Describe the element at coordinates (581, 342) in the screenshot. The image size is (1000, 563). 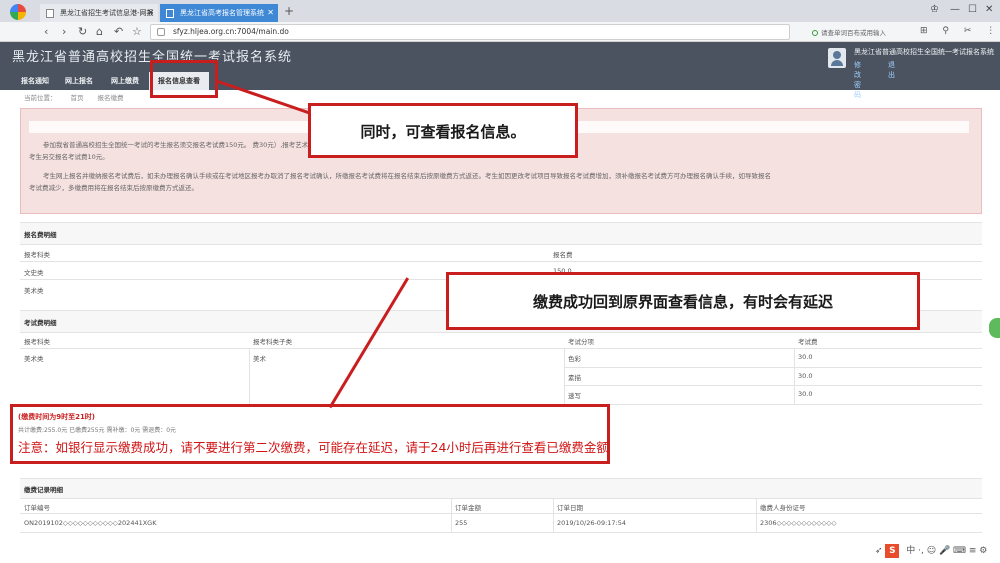
I see `exam-header-item: 考试分项` at that location.